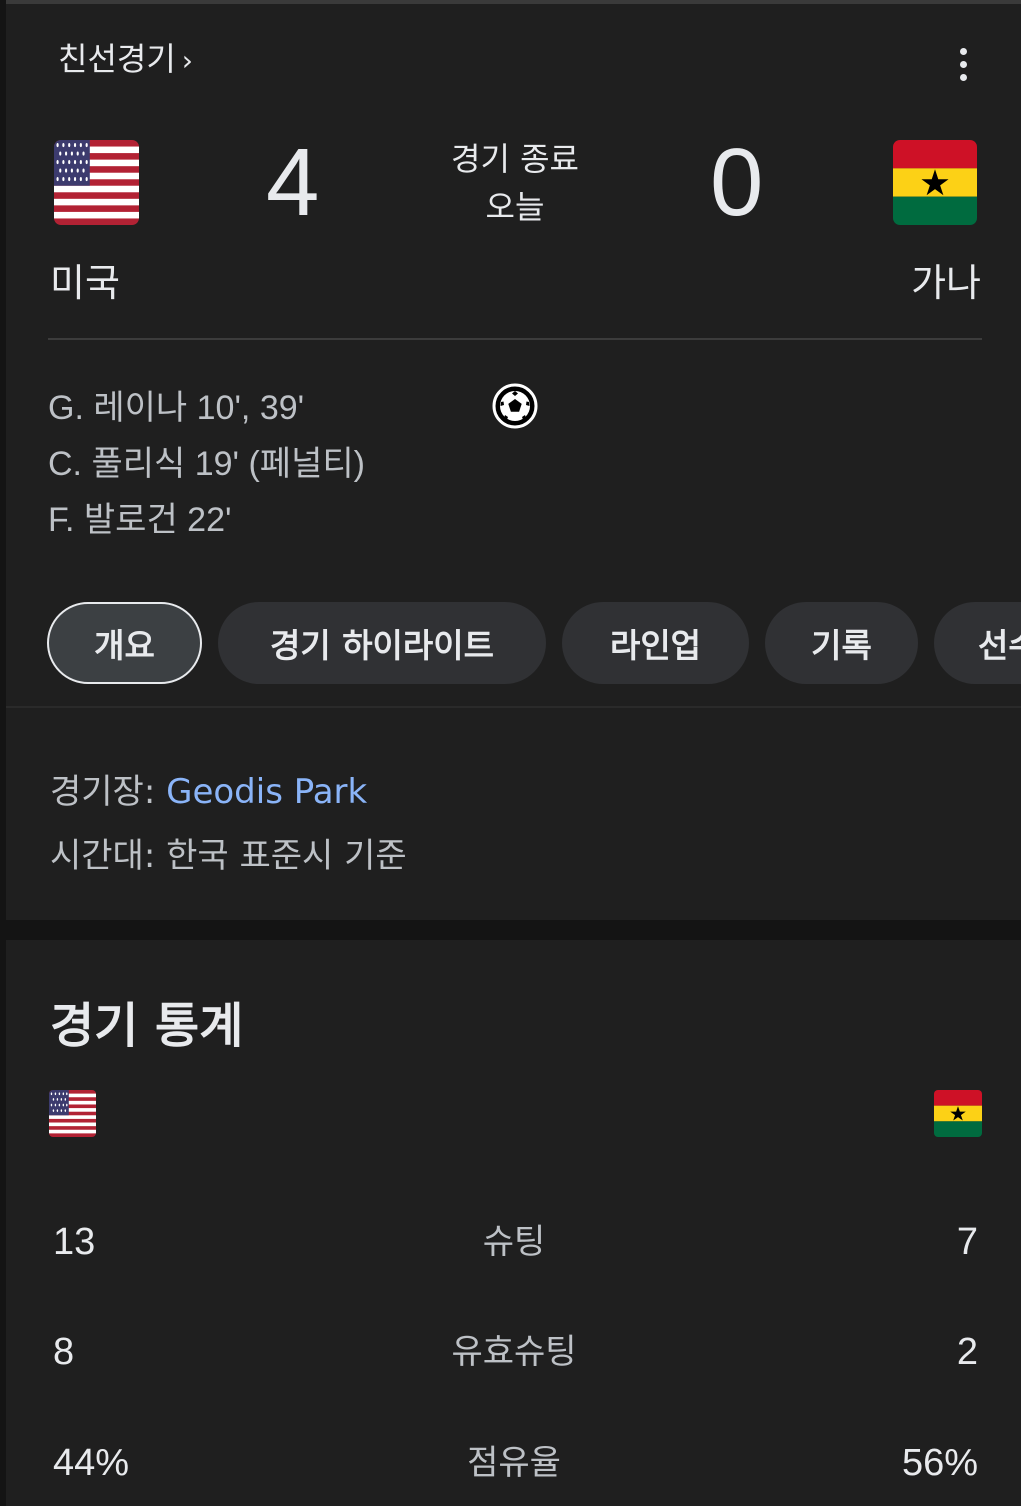  I want to click on more-vert-icon, so click(964, 64).